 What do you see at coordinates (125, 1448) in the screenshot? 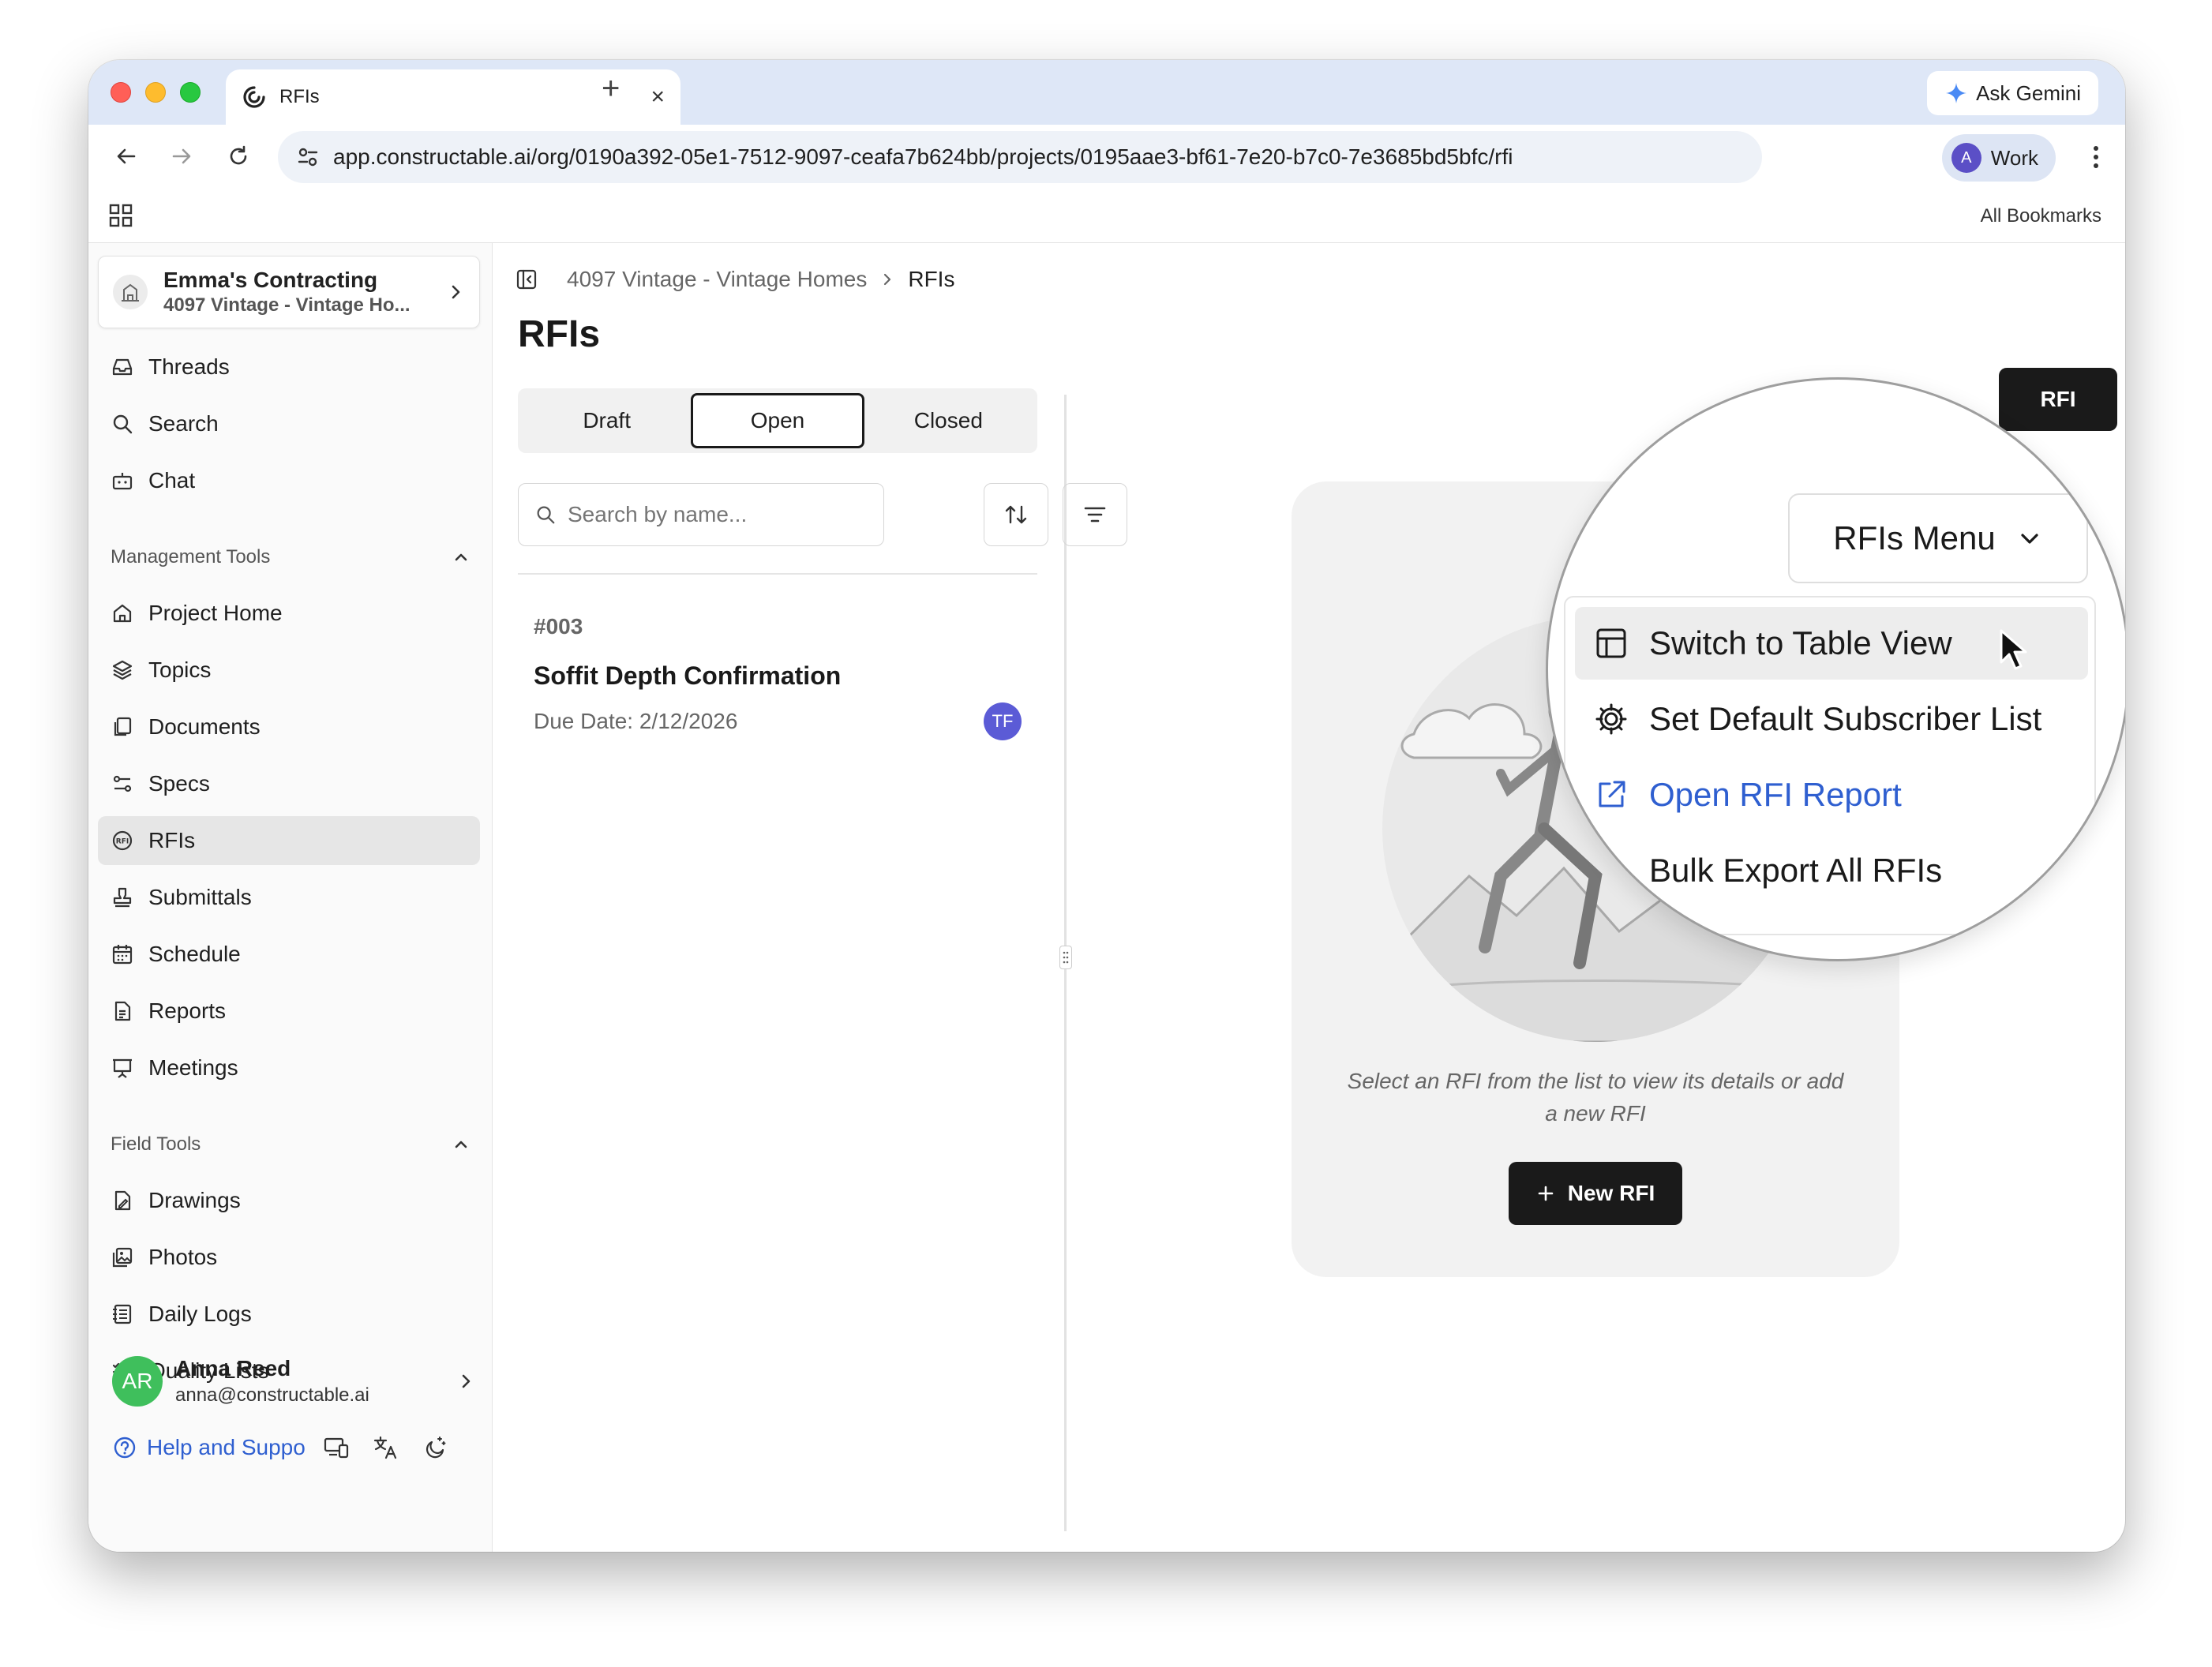
I see `help-circle-icon` at bounding box center [125, 1448].